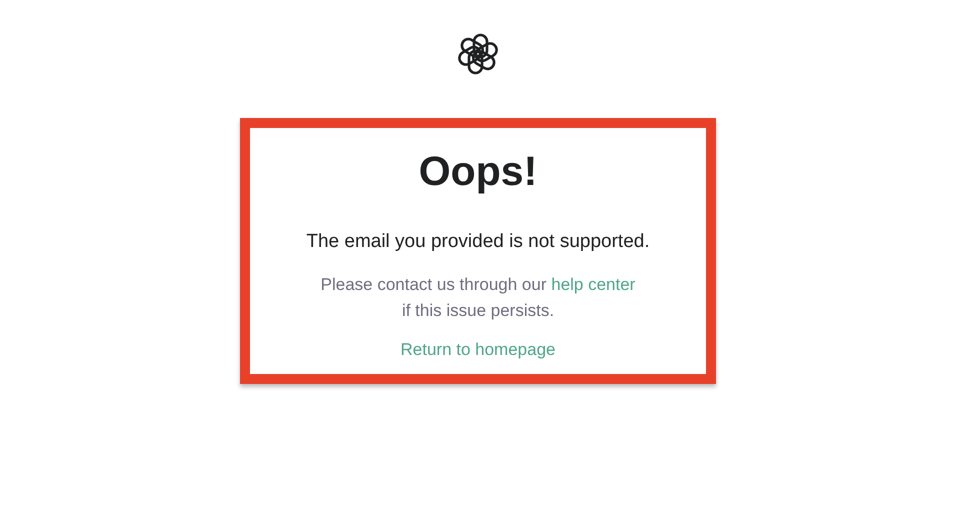 The image size is (956, 516). I want to click on help-text: Please contact us through our help center if this issue persists., so click(478, 298).